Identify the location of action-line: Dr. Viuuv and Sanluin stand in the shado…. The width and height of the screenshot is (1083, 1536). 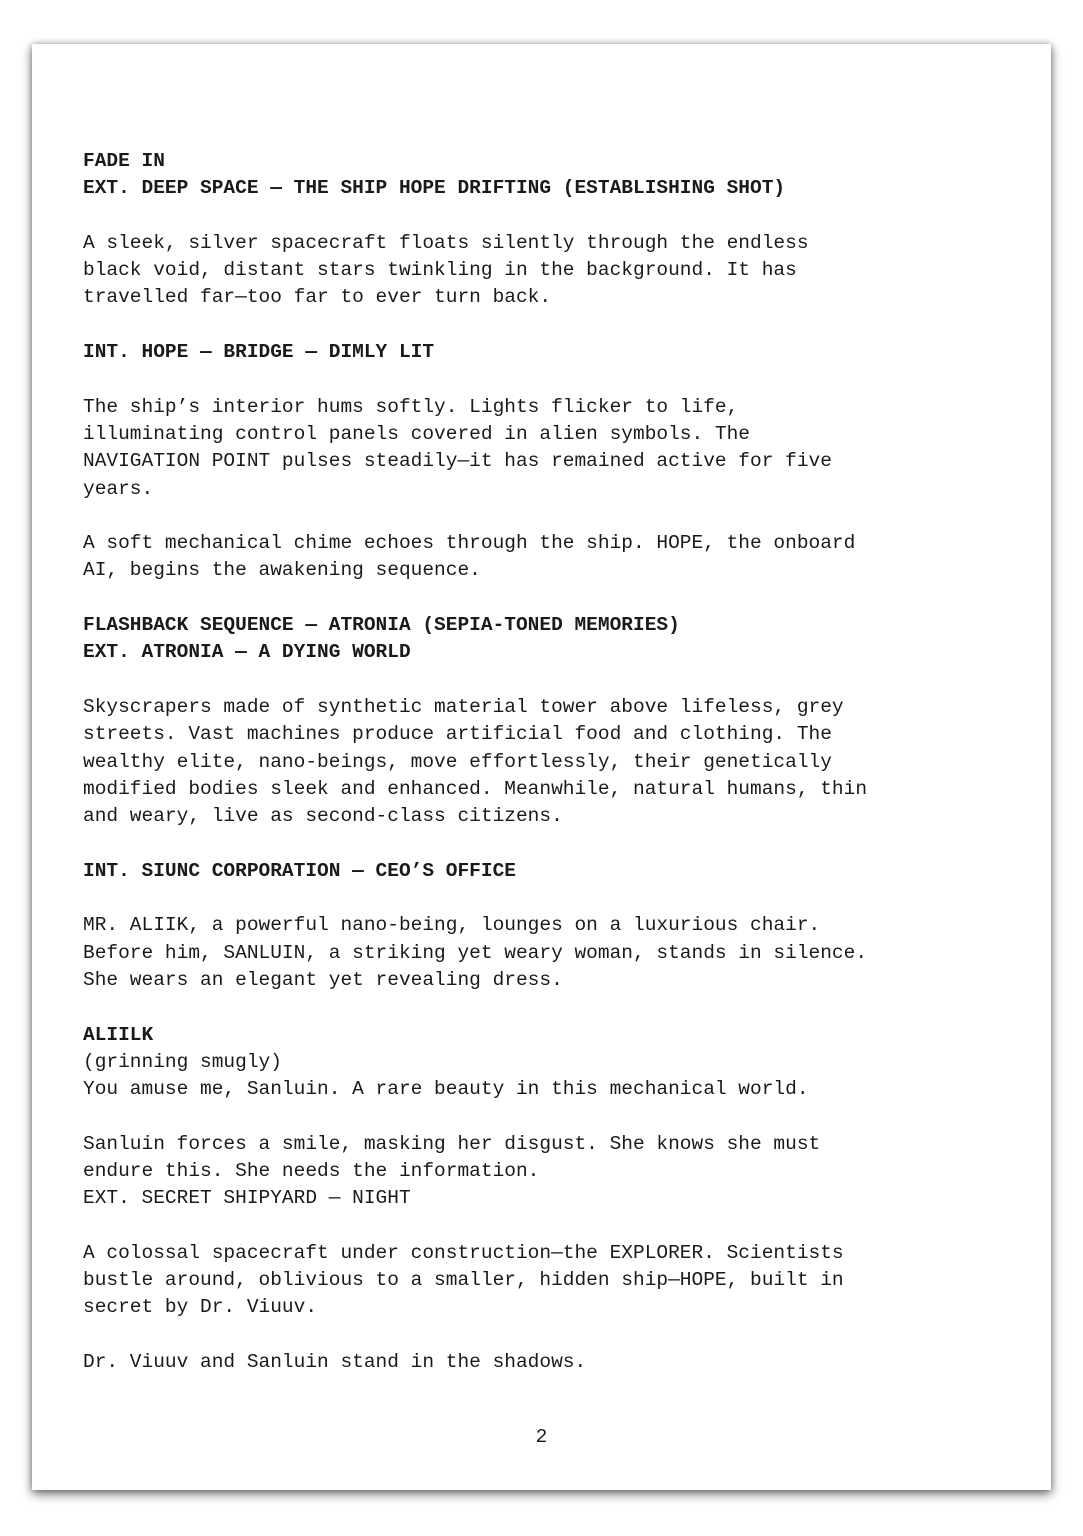
(335, 1362).